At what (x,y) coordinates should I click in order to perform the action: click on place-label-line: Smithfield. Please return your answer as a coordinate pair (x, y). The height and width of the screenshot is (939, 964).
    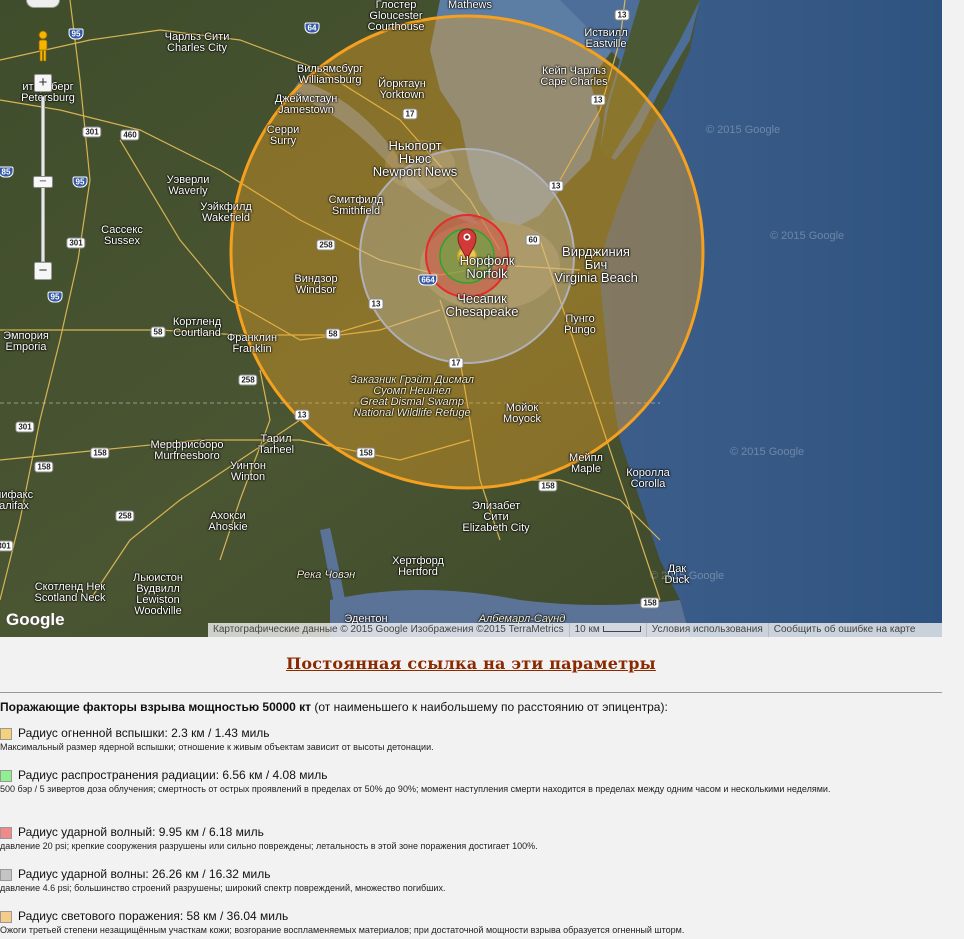
    Looking at the image, I should click on (356, 211).